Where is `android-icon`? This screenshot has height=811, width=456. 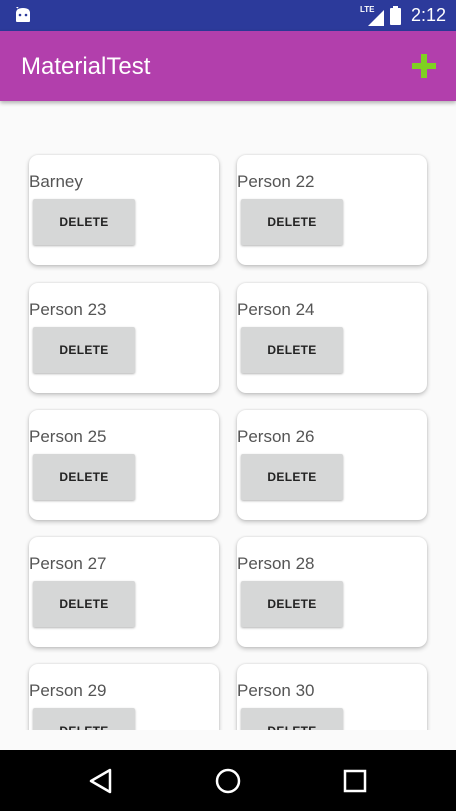
android-icon is located at coordinates (22, 14).